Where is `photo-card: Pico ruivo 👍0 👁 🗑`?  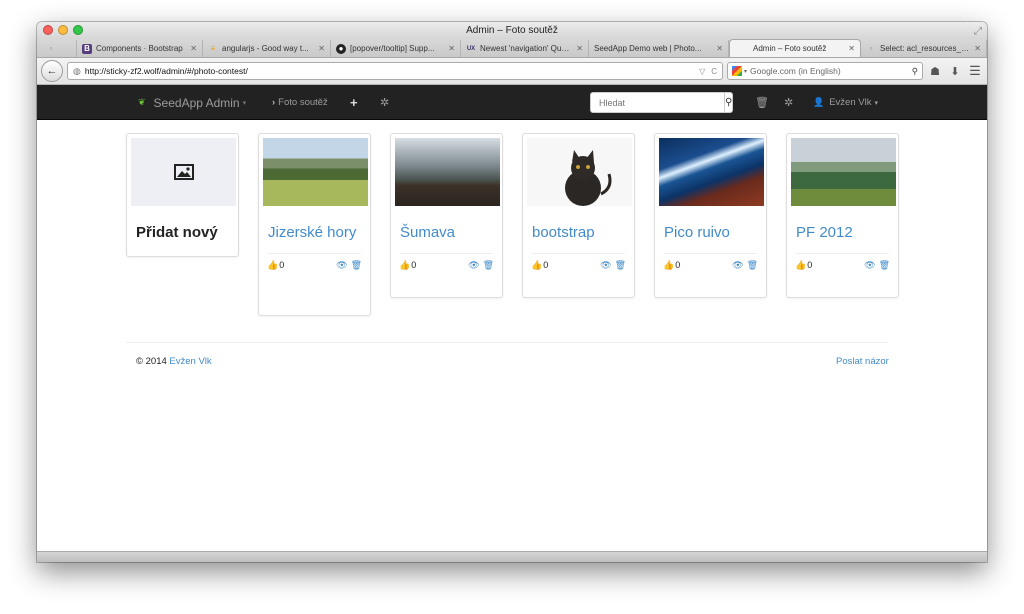 photo-card: Pico ruivo 👍0 👁 🗑 is located at coordinates (710, 215).